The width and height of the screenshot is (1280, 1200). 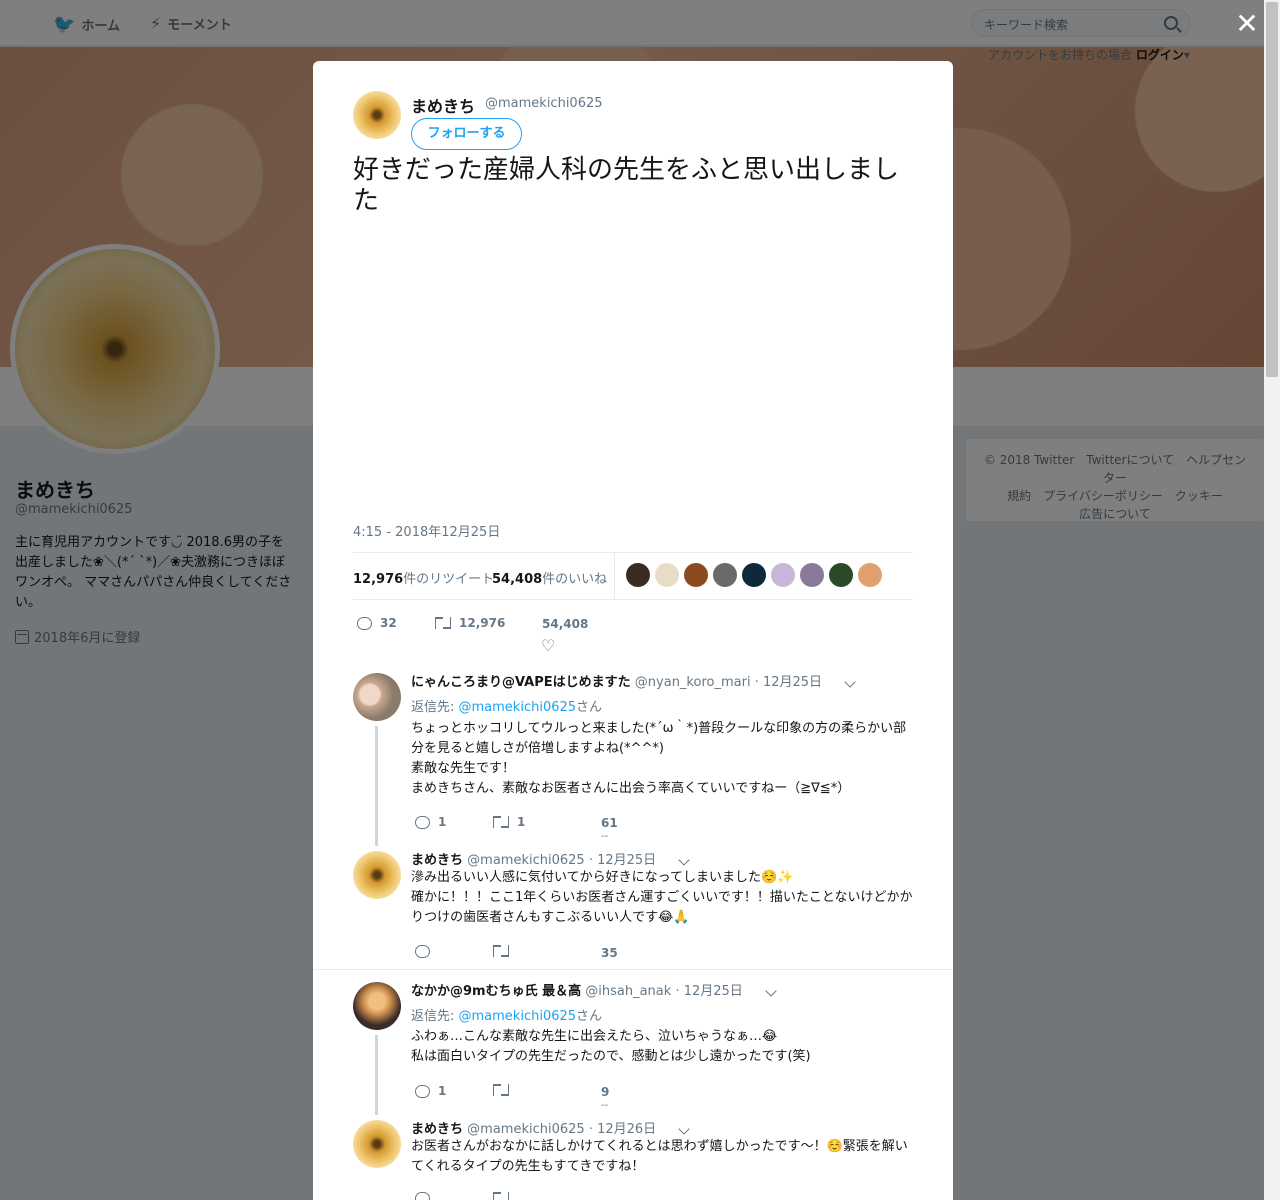 I want to click on reply-author-name: なかか@9mむちゅ氏 最＆高, so click(x=496, y=991).